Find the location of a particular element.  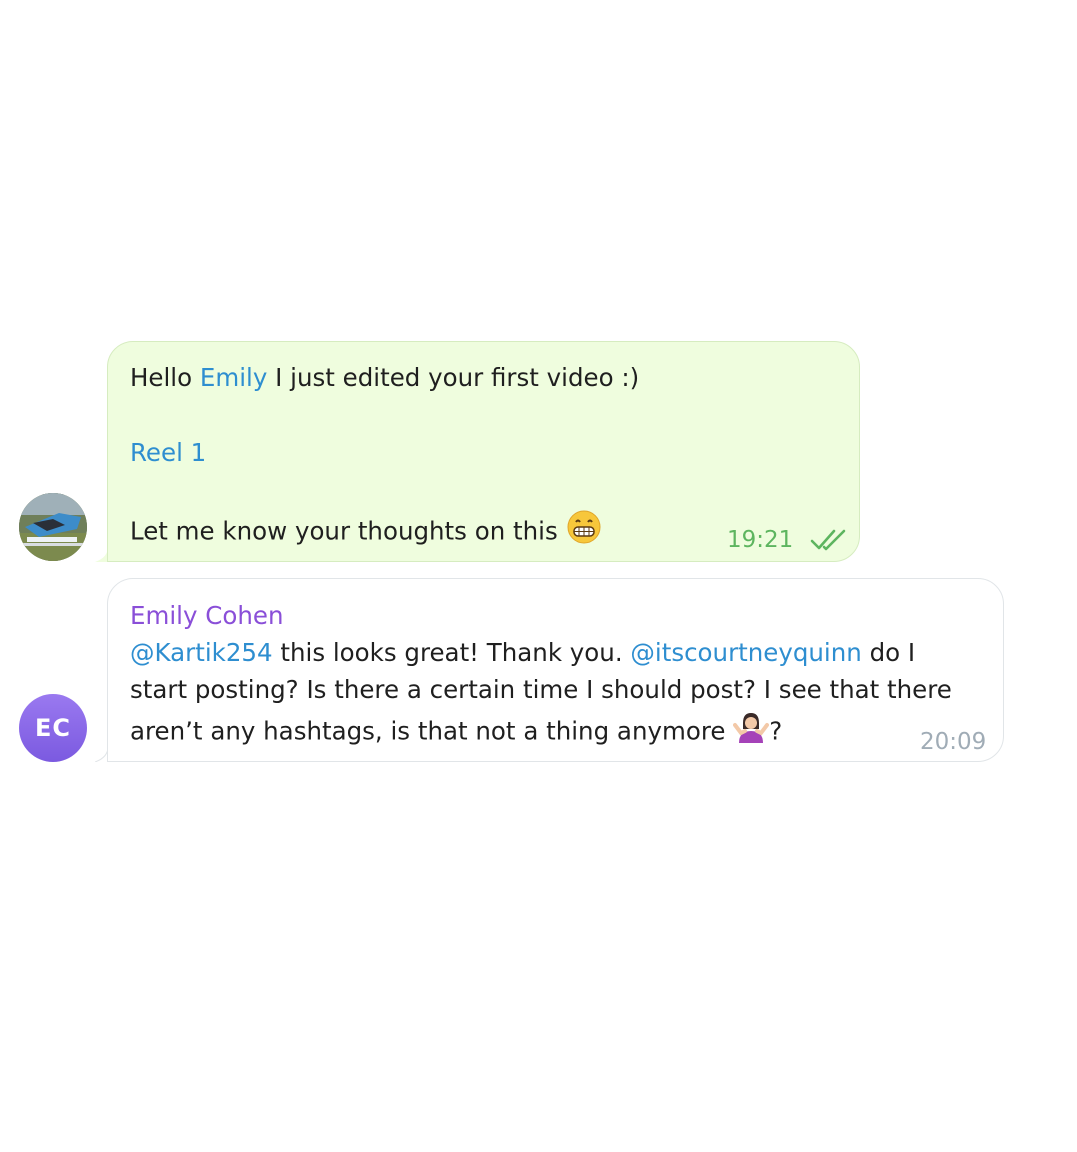

mention-link: @Kartik254 is located at coordinates (201, 652).